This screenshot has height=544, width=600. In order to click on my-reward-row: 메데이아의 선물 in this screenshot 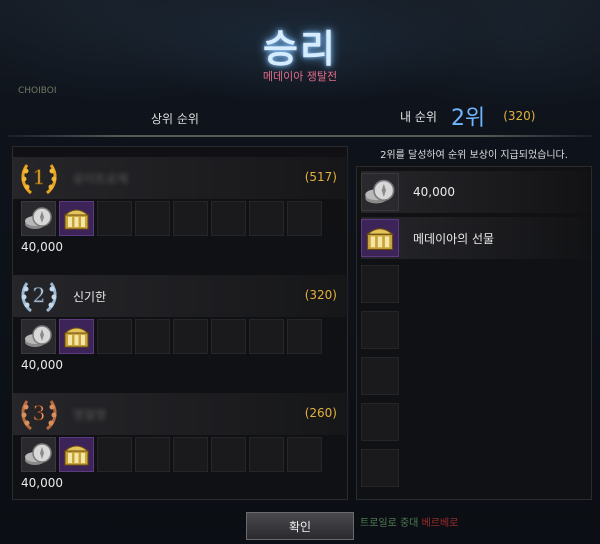, I will do `click(475, 238)`.